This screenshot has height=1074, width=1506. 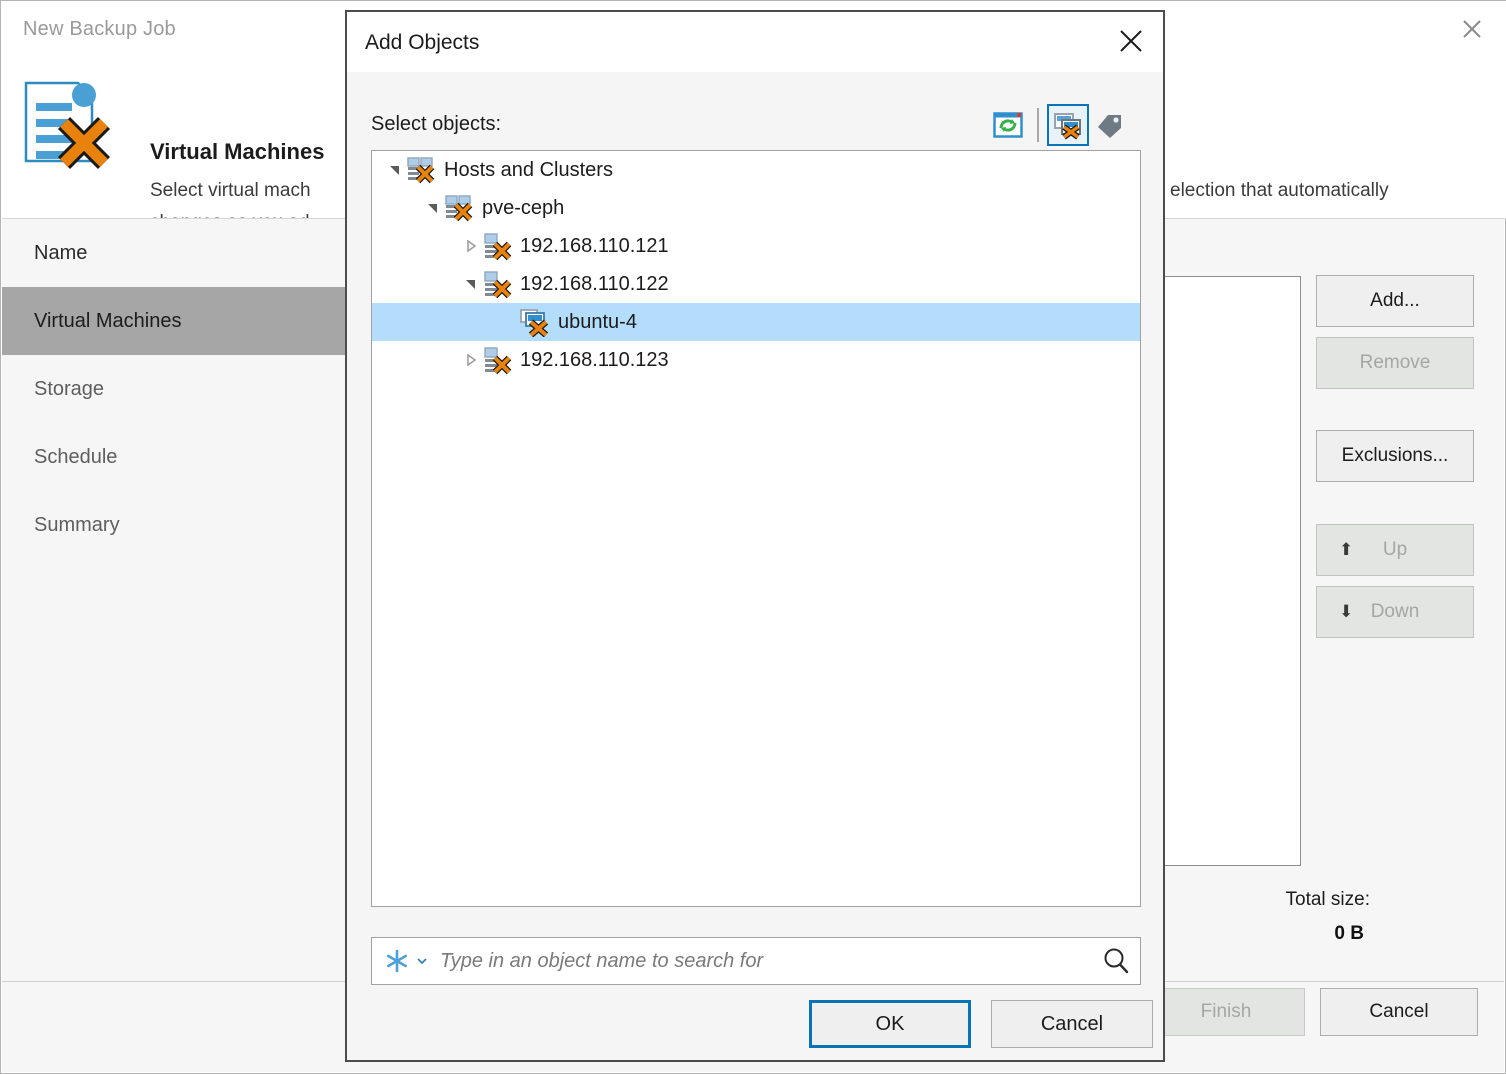 I want to click on toolbar-separator, so click(x=1038, y=125).